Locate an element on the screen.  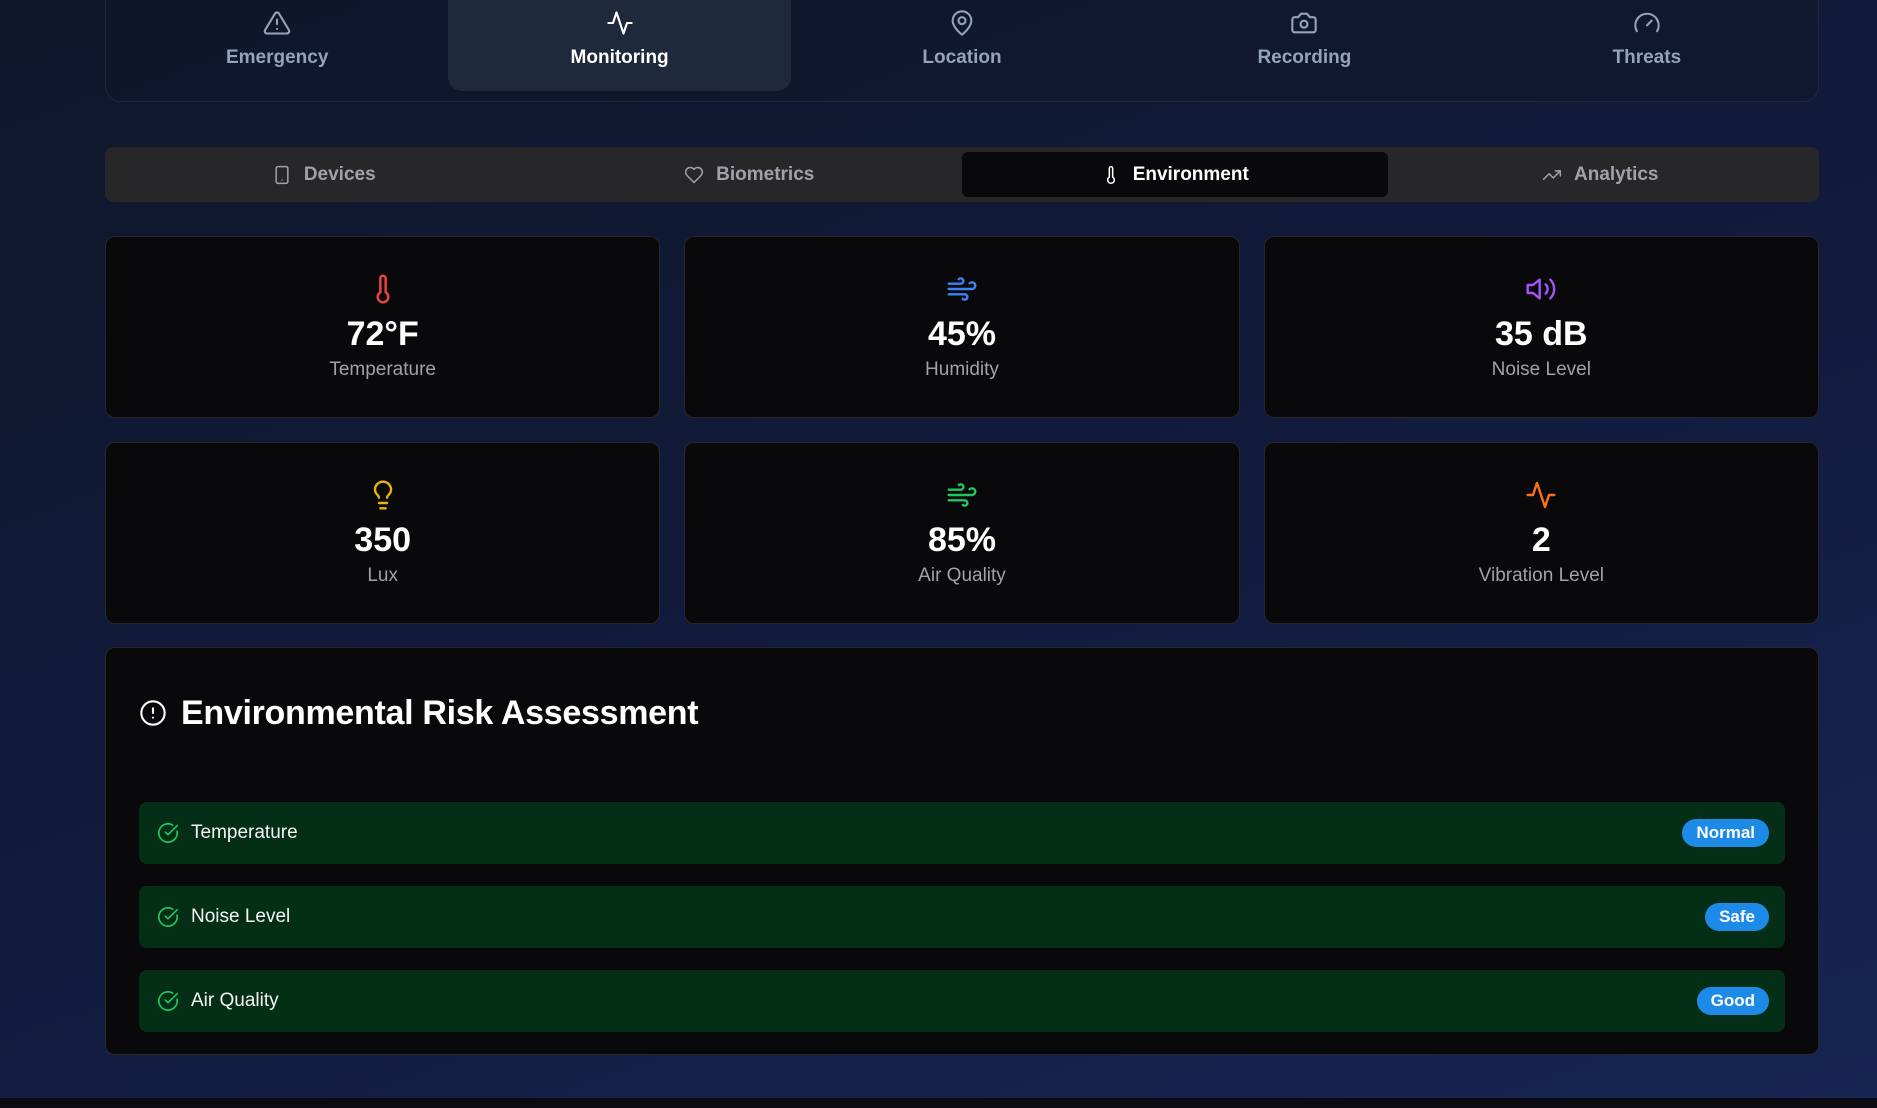
risk-row-temperature: Temperature Normal is located at coordinates (962, 833).